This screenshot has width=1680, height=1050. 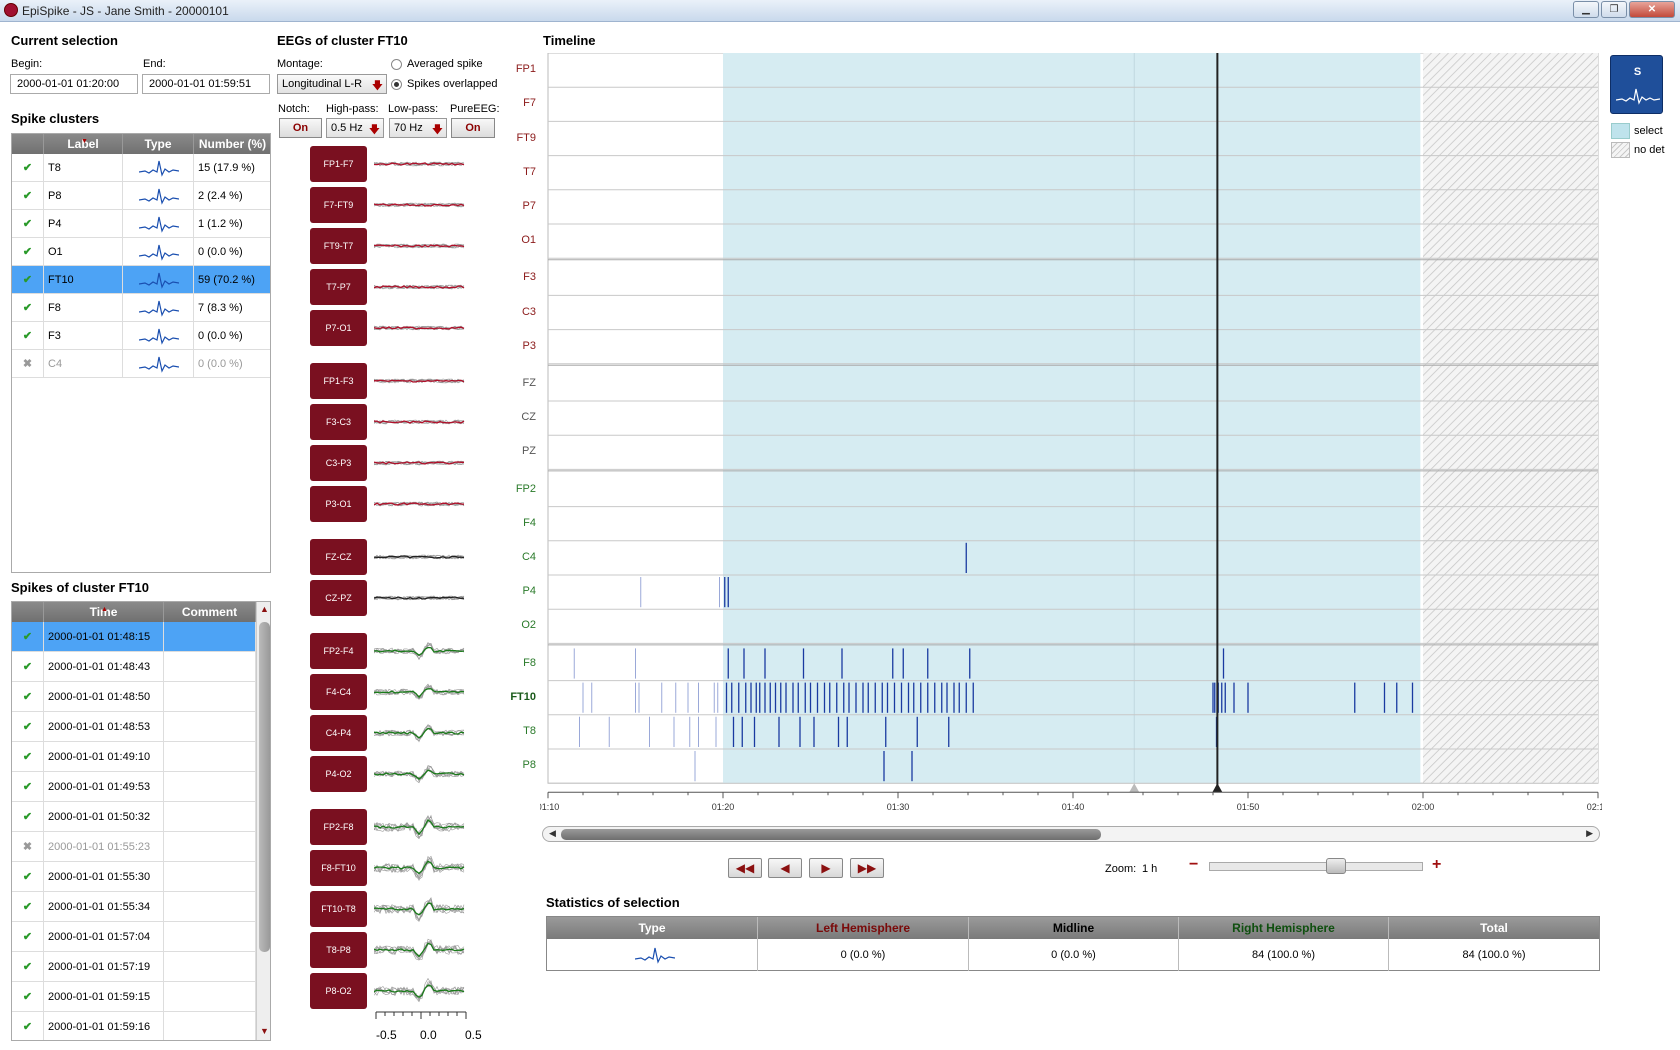 I want to click on cluster-row: ✔ O1 0 (0.0 %), so click(x=141, y=252).